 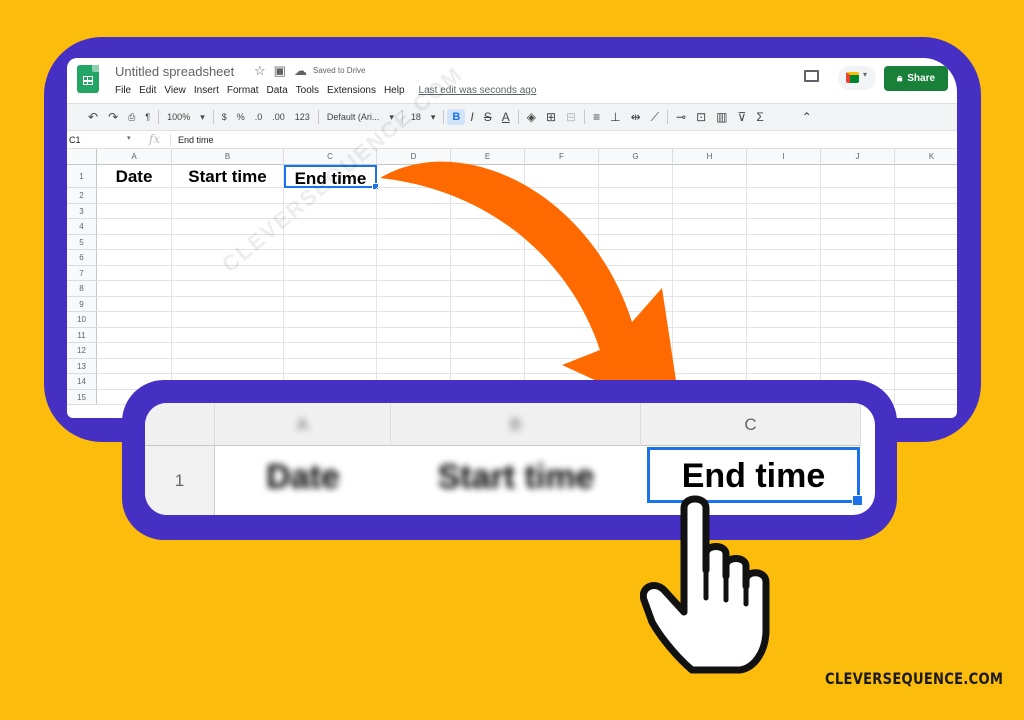 What do you see at coordinates (330, 320) in the screenshot?
I see `cell-c10` at bounding box center [330, 320].